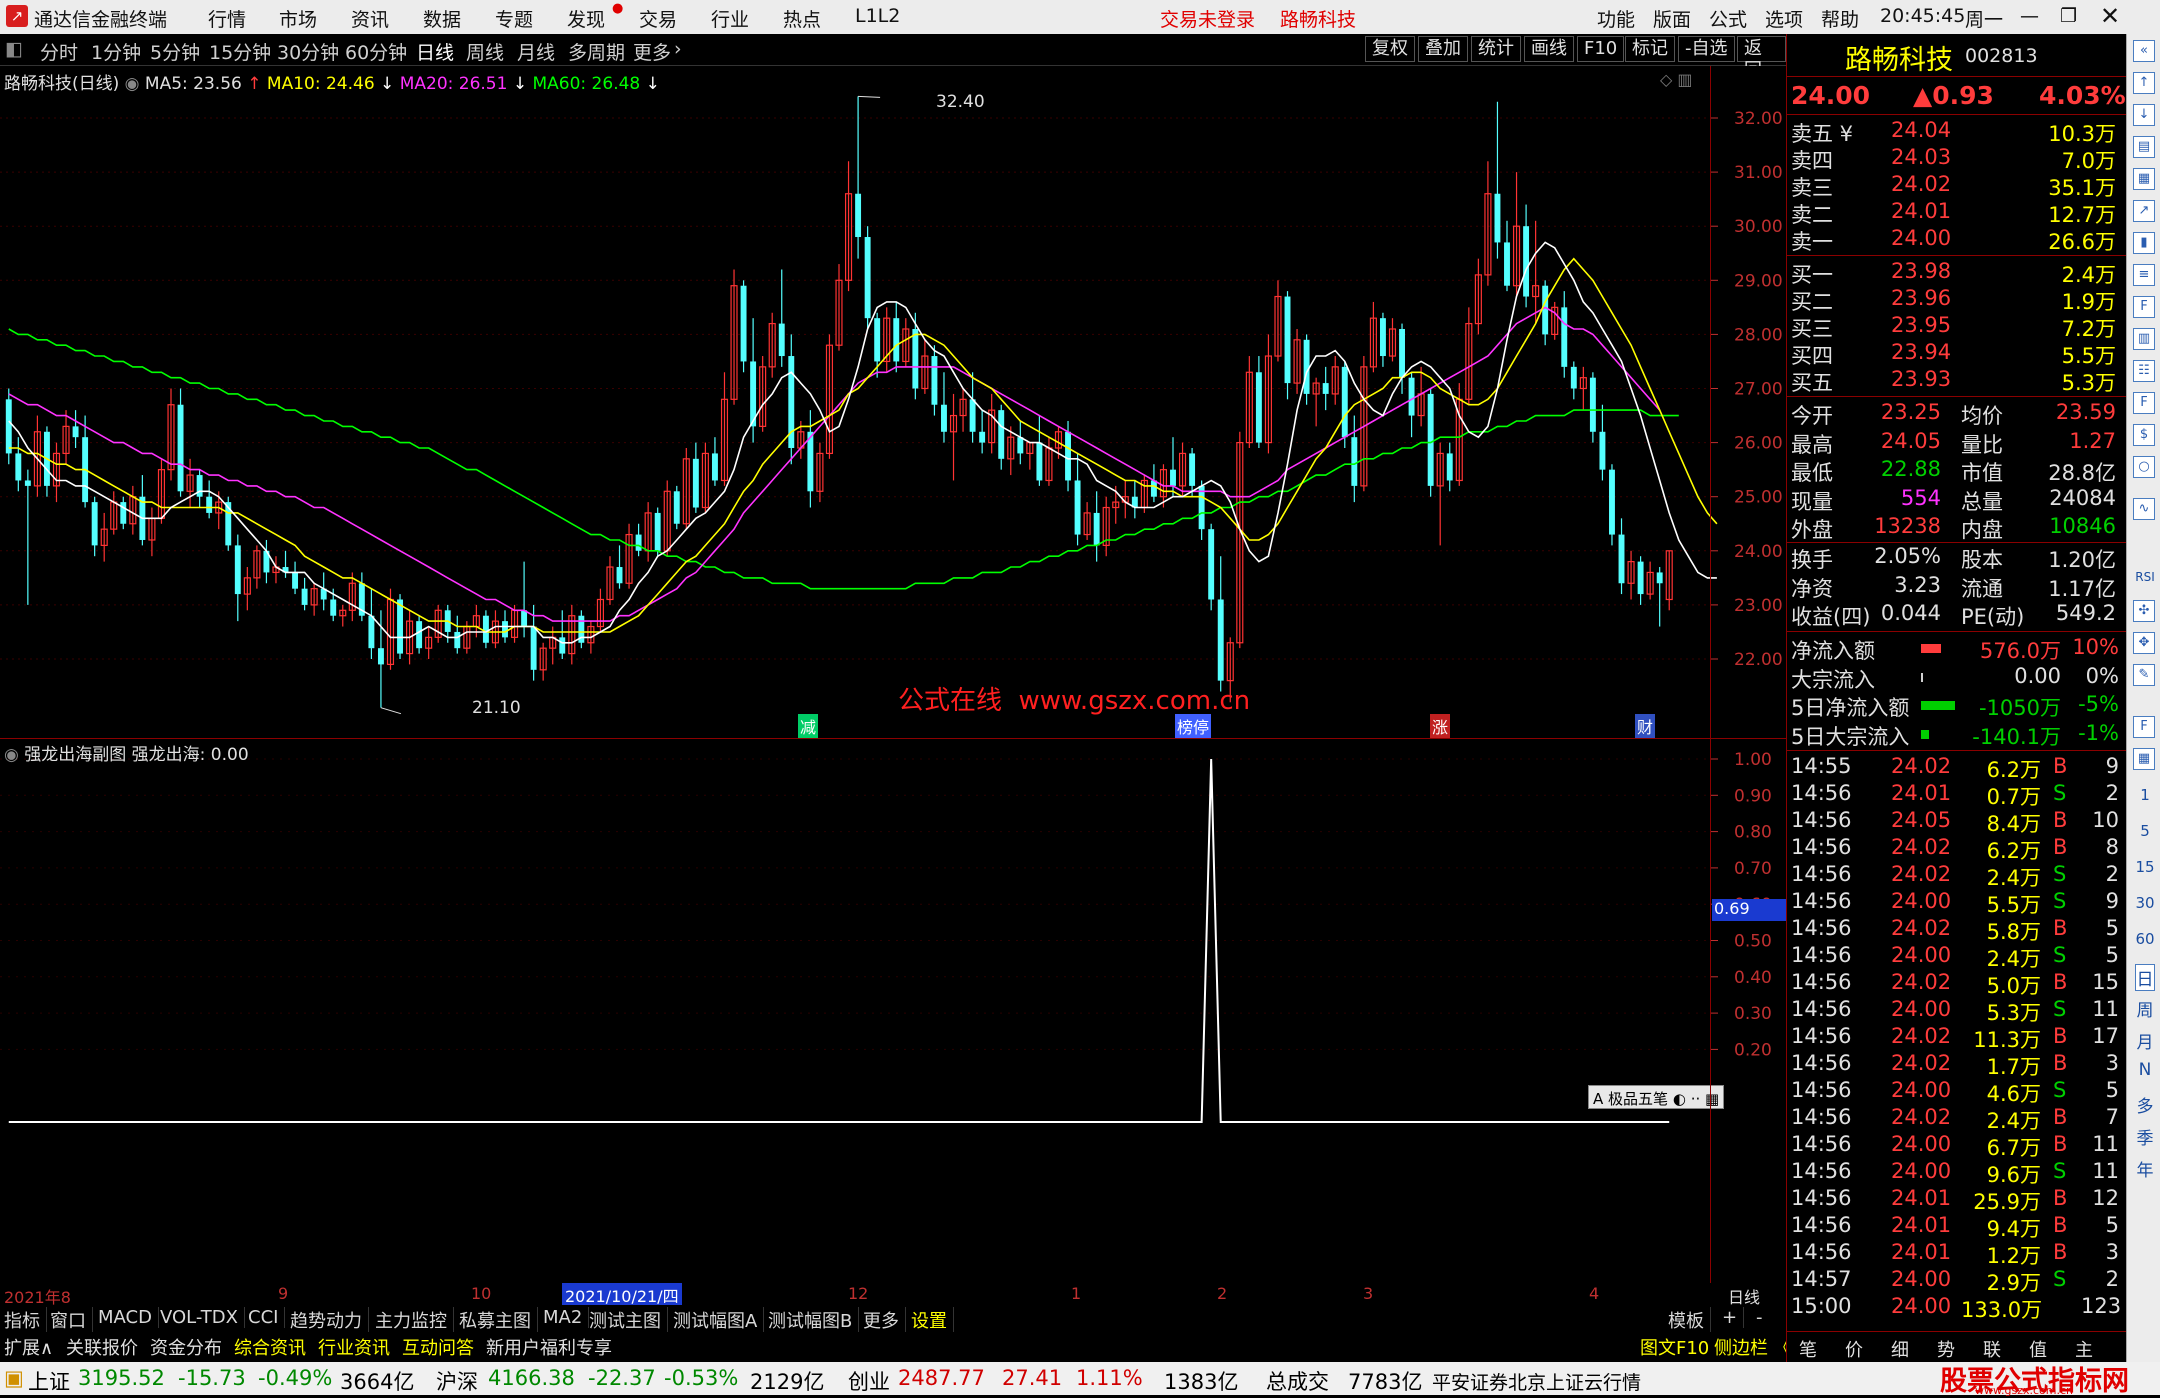 The height and width of the screenshot is (1398, 2160). What do you see at coordinates (354, 1347) in the screenshot?
I see `ext-hangye: 行业资讯` at bounding box center [354, 1347].